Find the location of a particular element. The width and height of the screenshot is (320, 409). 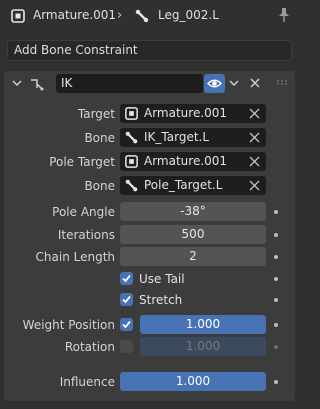

rotation-label: Rotation is located at coordinates (89, 347).